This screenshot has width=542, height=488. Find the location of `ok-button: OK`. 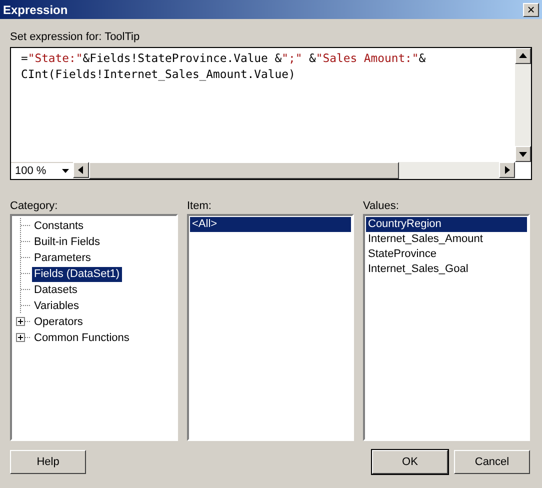

ok-button: OK is located at coordinates (410, 462).